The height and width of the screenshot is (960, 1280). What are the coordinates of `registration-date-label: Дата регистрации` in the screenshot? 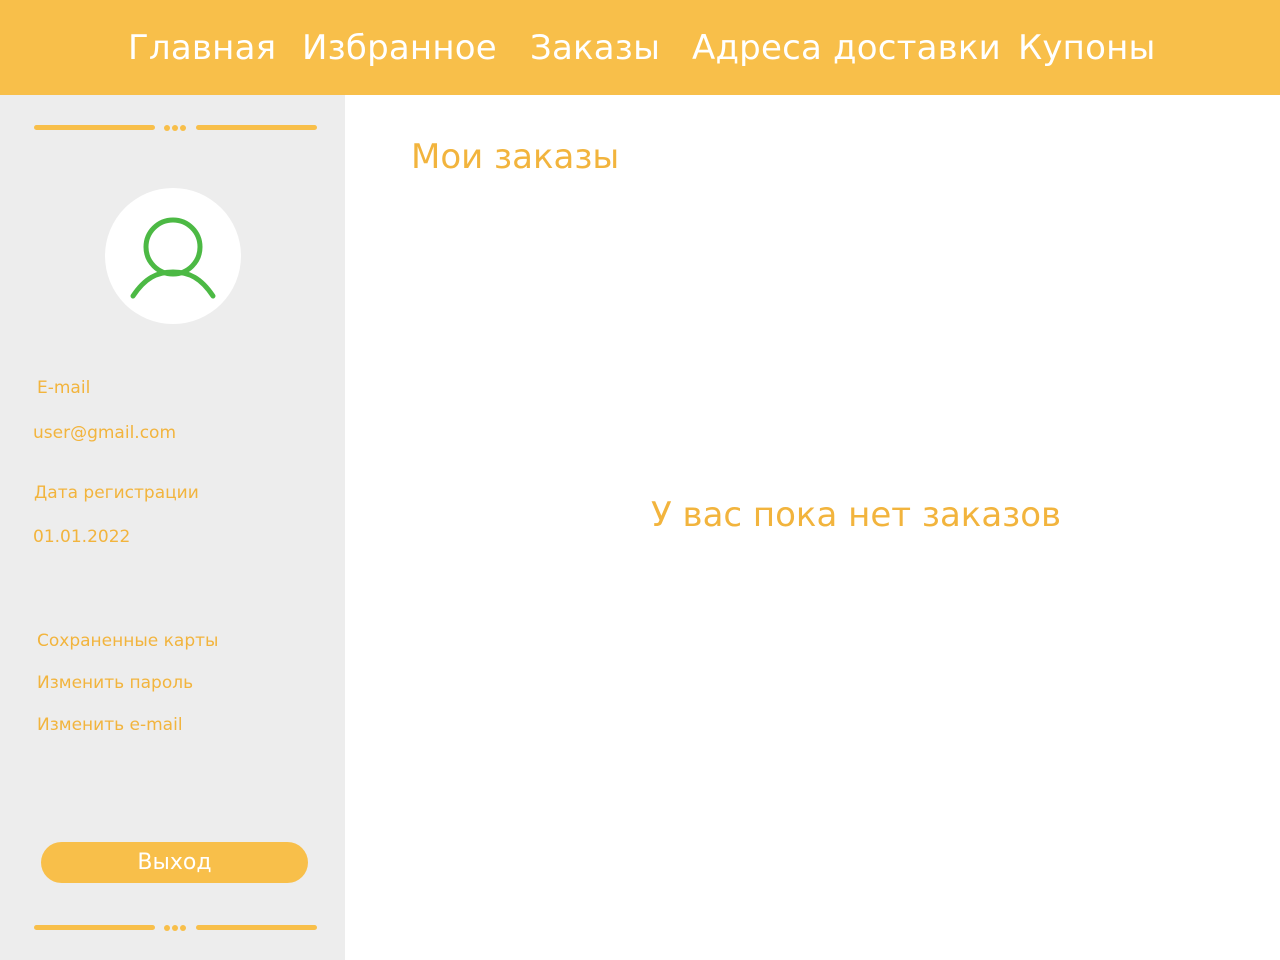 It's located at (116, 493).